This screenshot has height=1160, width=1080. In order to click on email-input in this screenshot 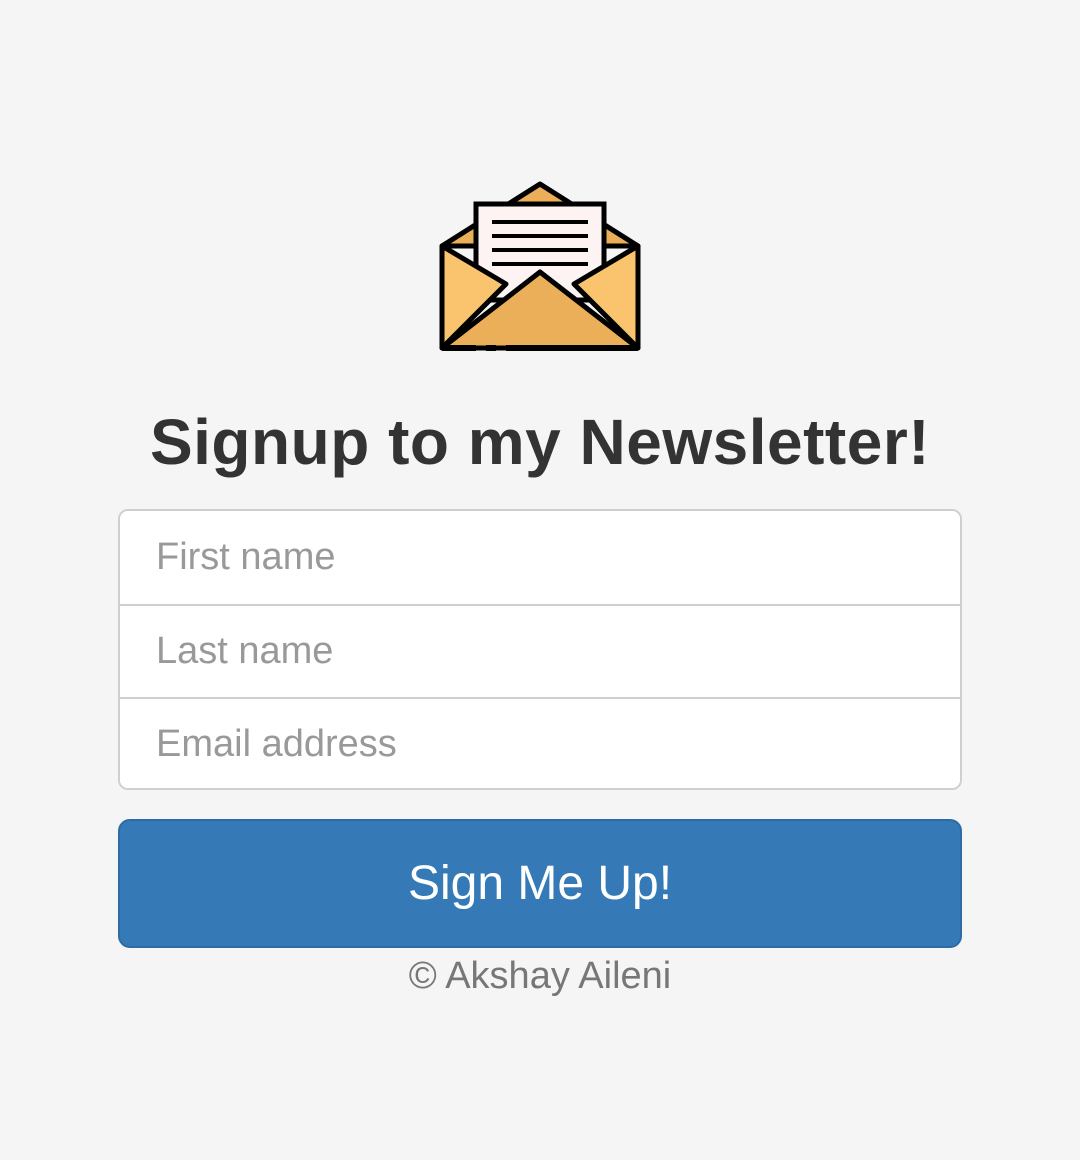, I will do `click(540, 742)`.